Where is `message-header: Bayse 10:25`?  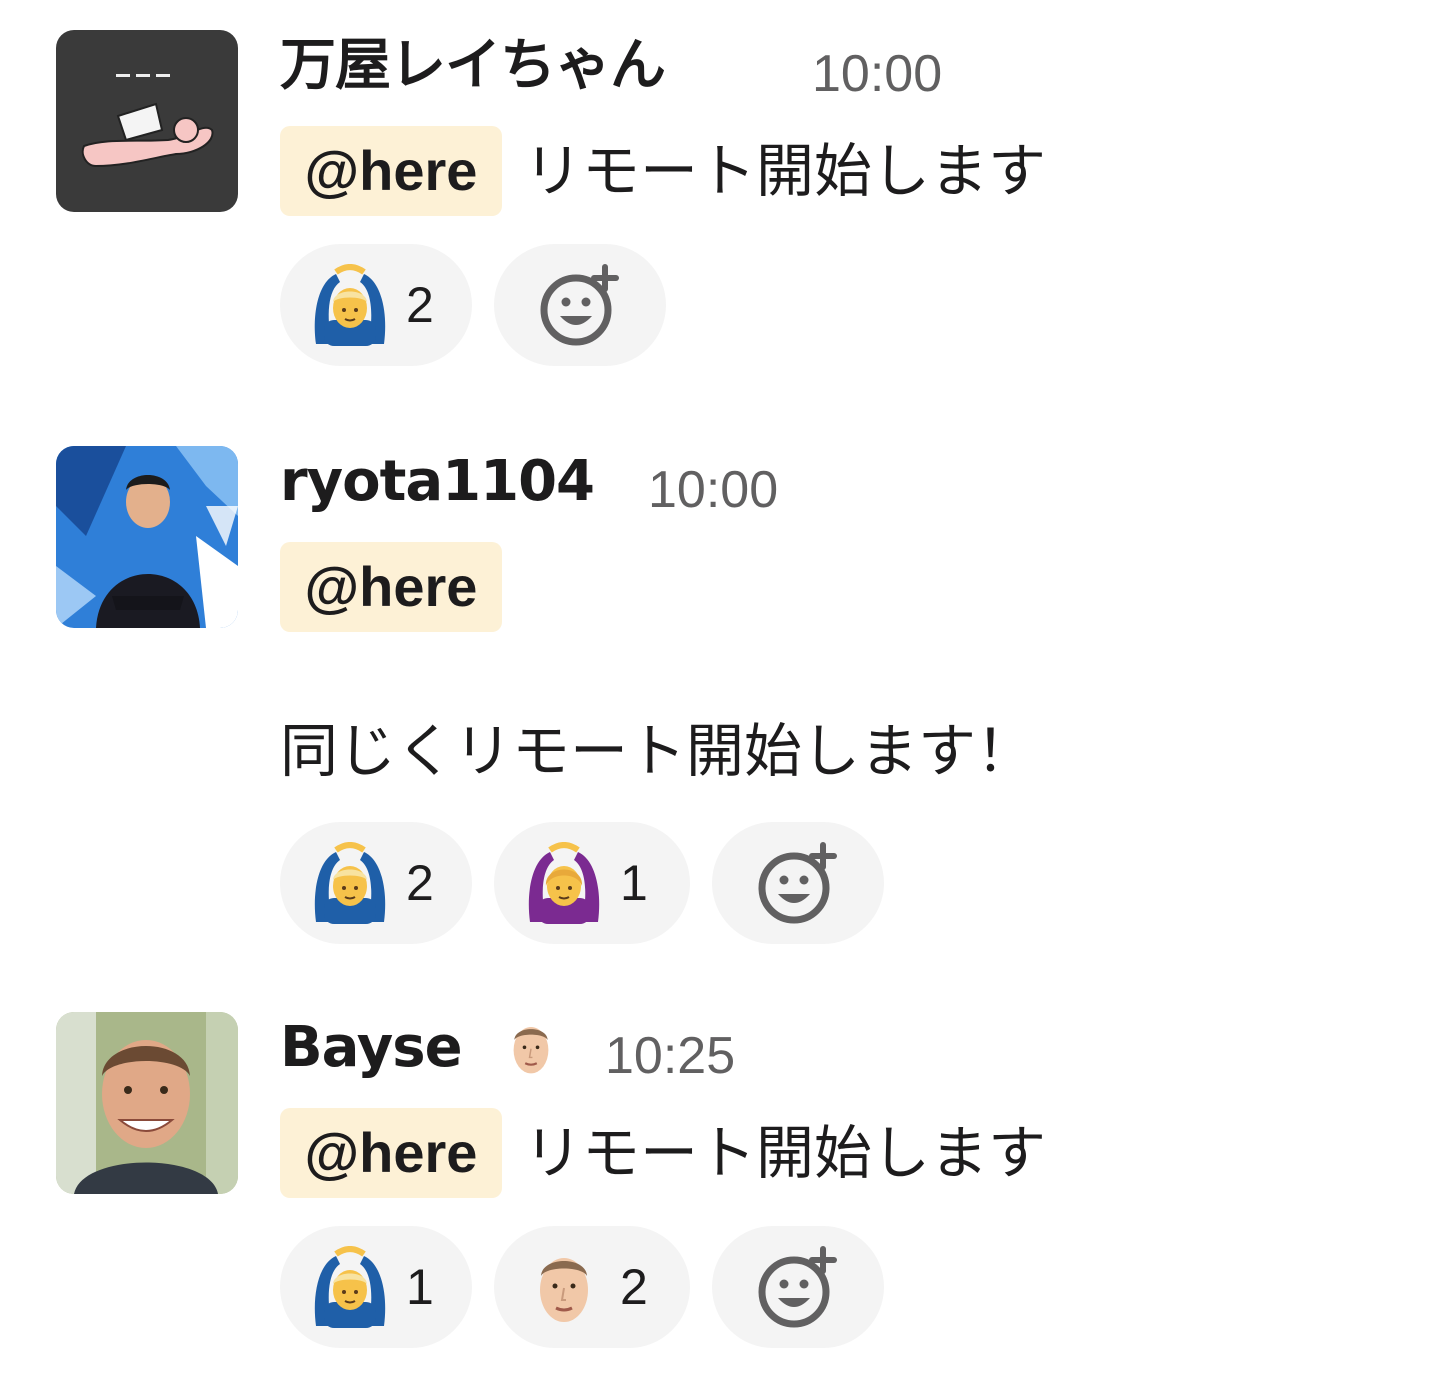
message-header: Bayse 10:25 is located at coordinates (840, 1048).